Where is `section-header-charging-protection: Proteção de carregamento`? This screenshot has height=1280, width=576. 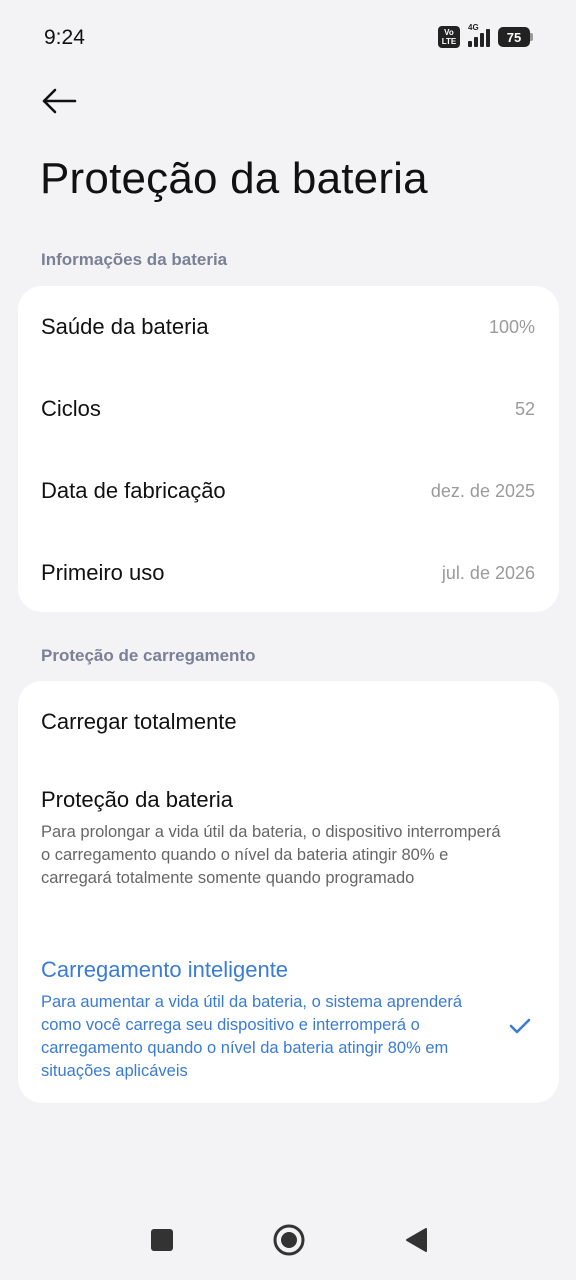 section-header-charging-protection: Proteção de carregamento is located at coordinates (148, 655).